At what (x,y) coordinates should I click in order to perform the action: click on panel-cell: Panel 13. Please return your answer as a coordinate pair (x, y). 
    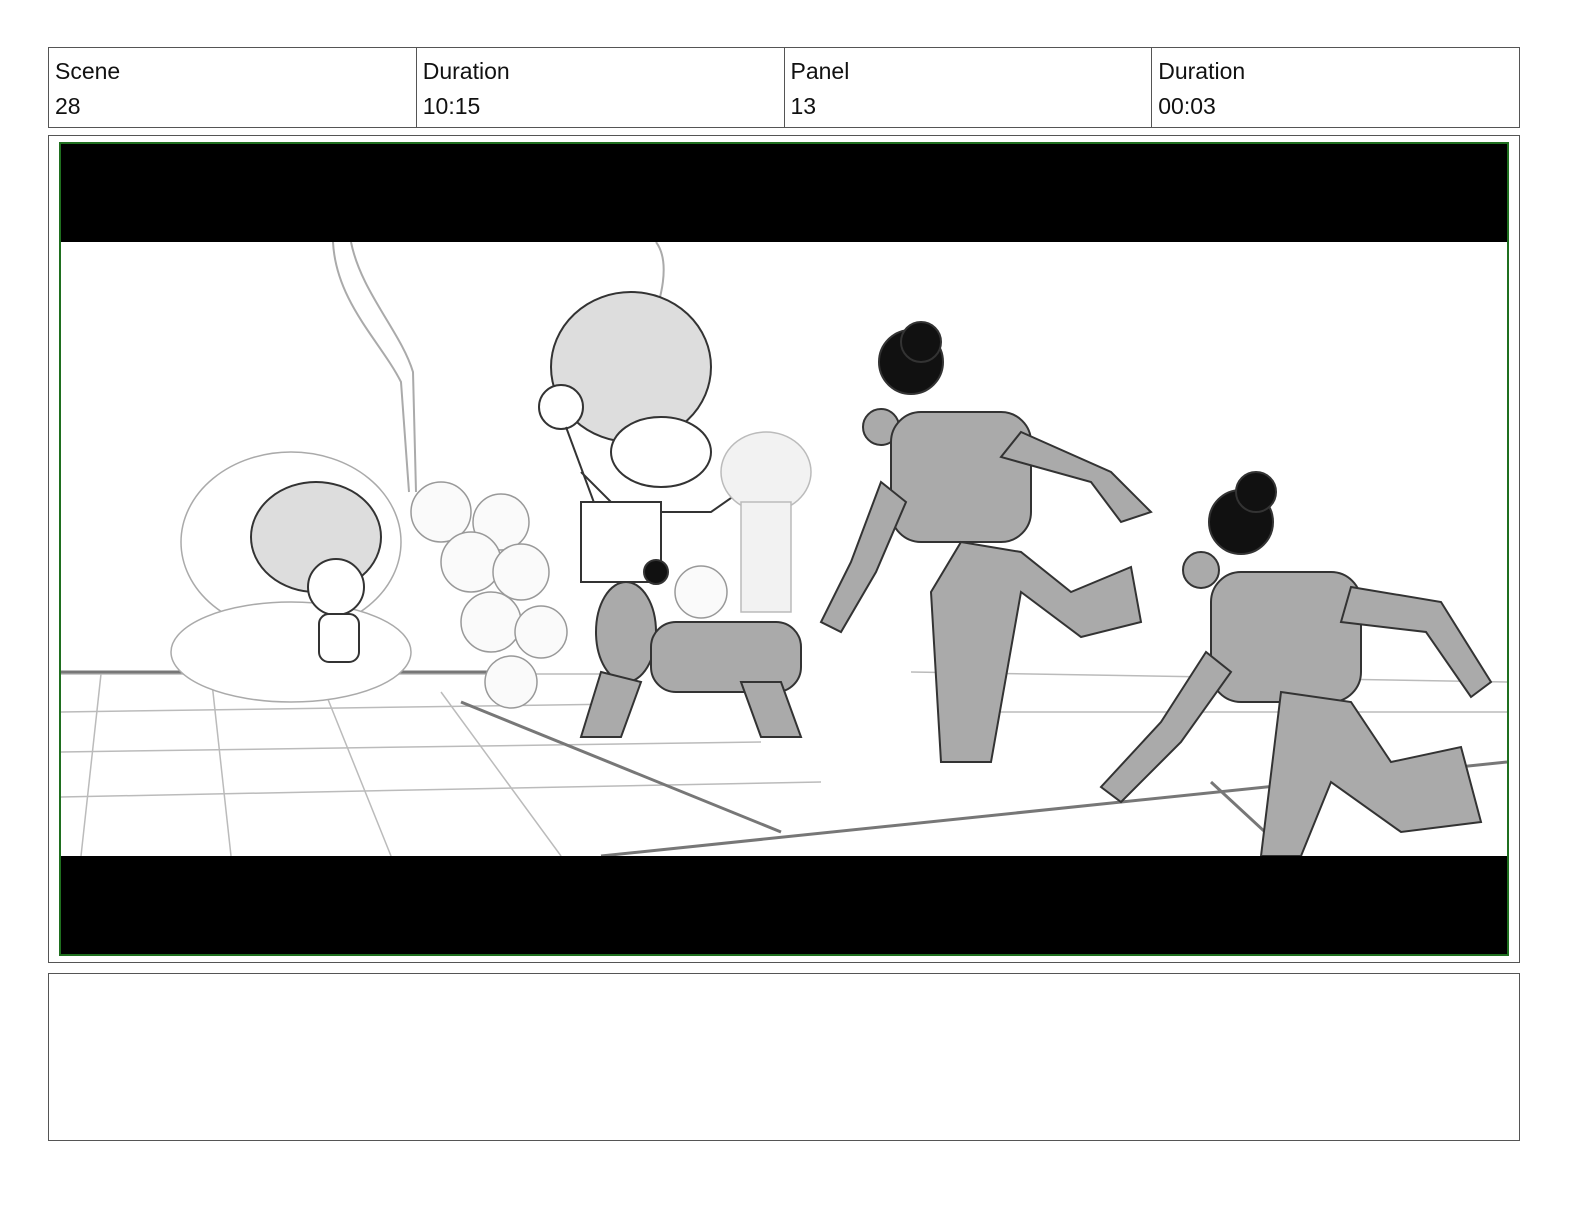
    Looking at the image, I should click on (969, 87).